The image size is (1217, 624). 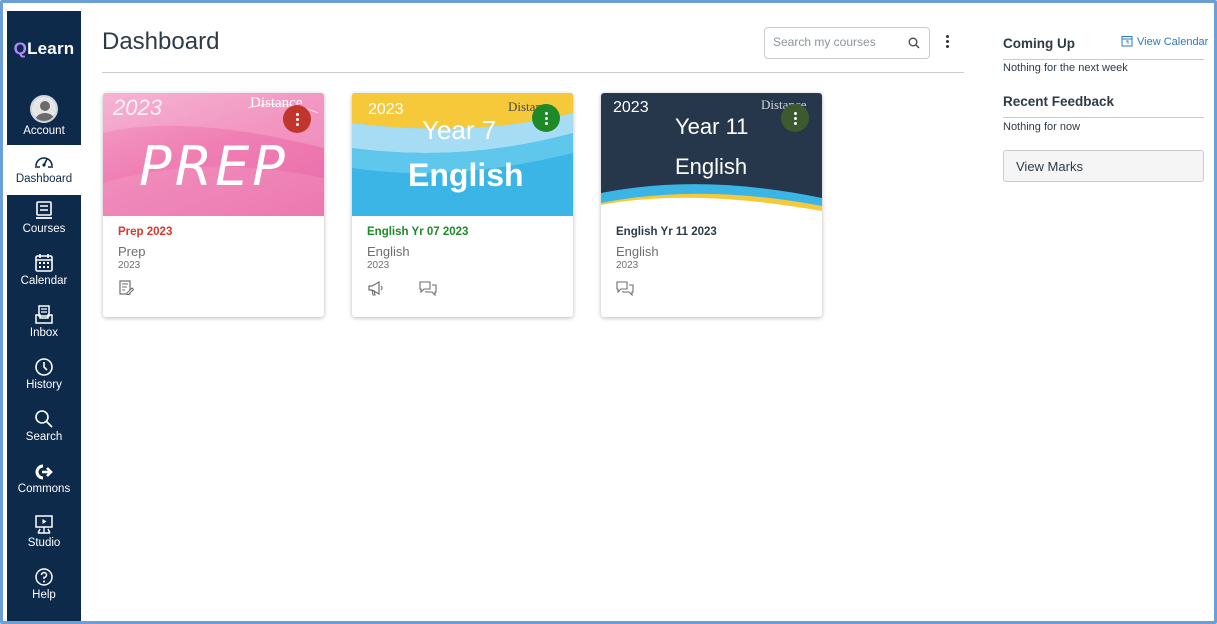 I want to click on card-body: English Yr 11 2023 English 2023, so click(x=711, y=256).